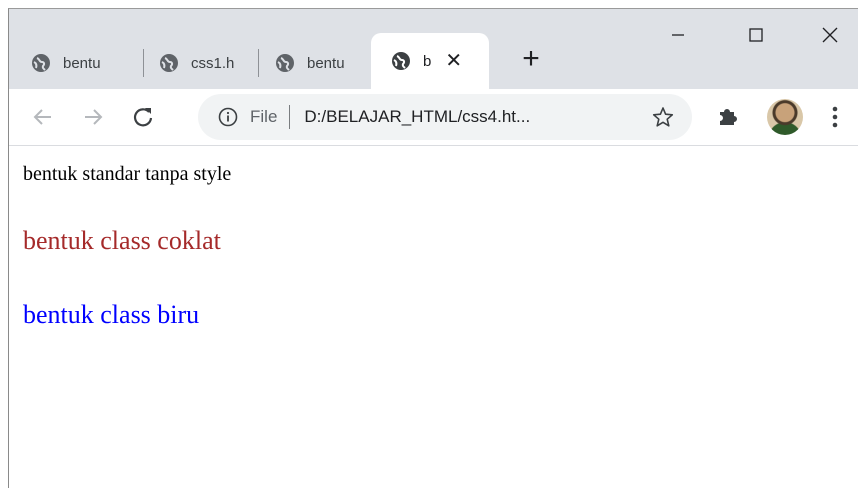  I want to click on url-scheme-label: File, so click(264, 116).